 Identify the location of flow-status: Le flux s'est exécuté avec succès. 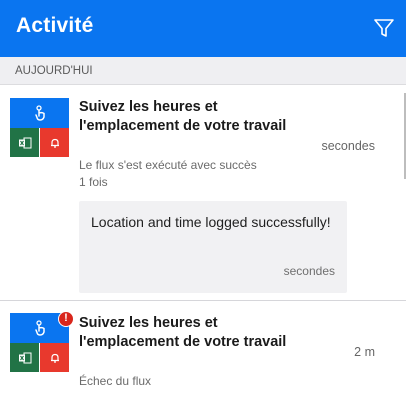
(168, 165).